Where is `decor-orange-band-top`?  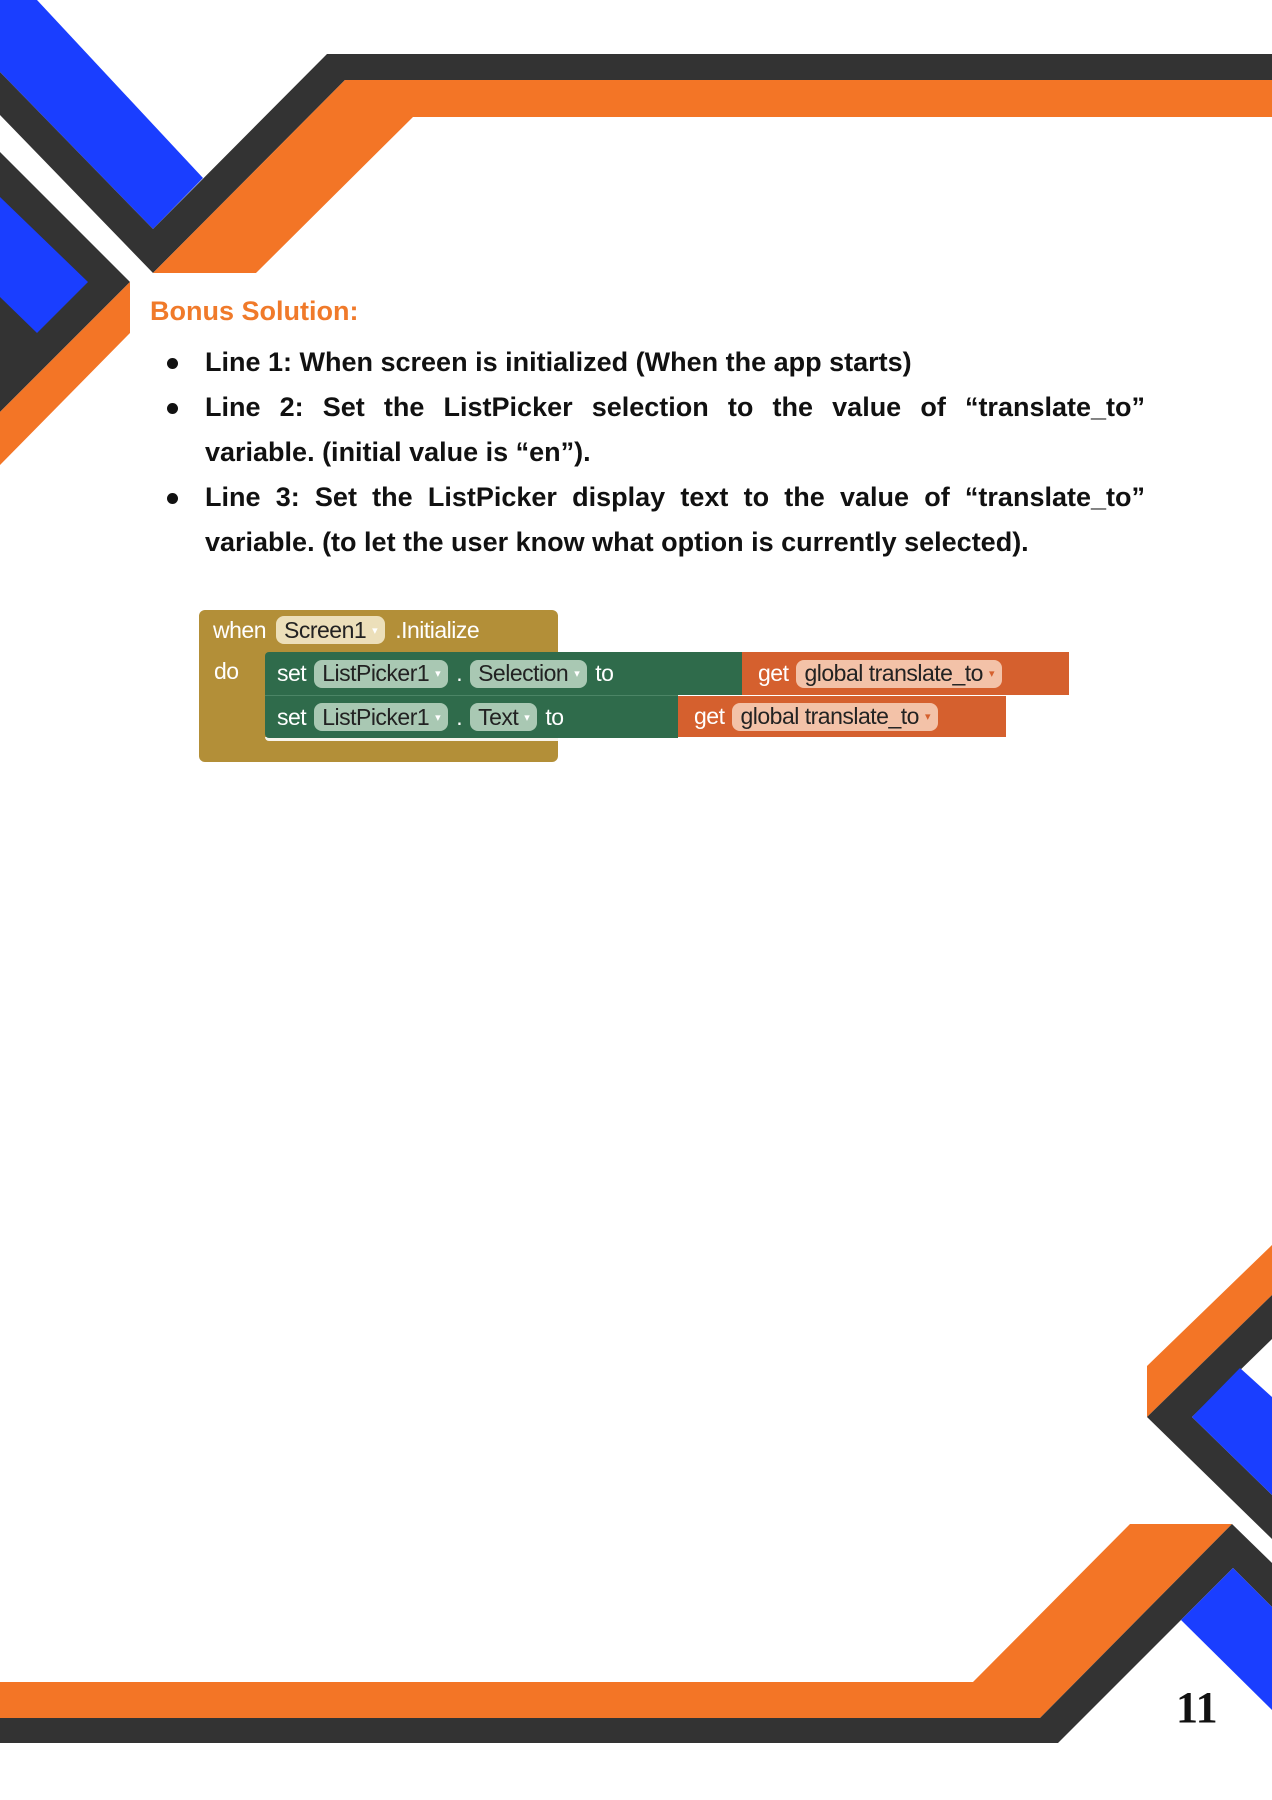 decor-orange-band-top is located at coordinates (712, 176).